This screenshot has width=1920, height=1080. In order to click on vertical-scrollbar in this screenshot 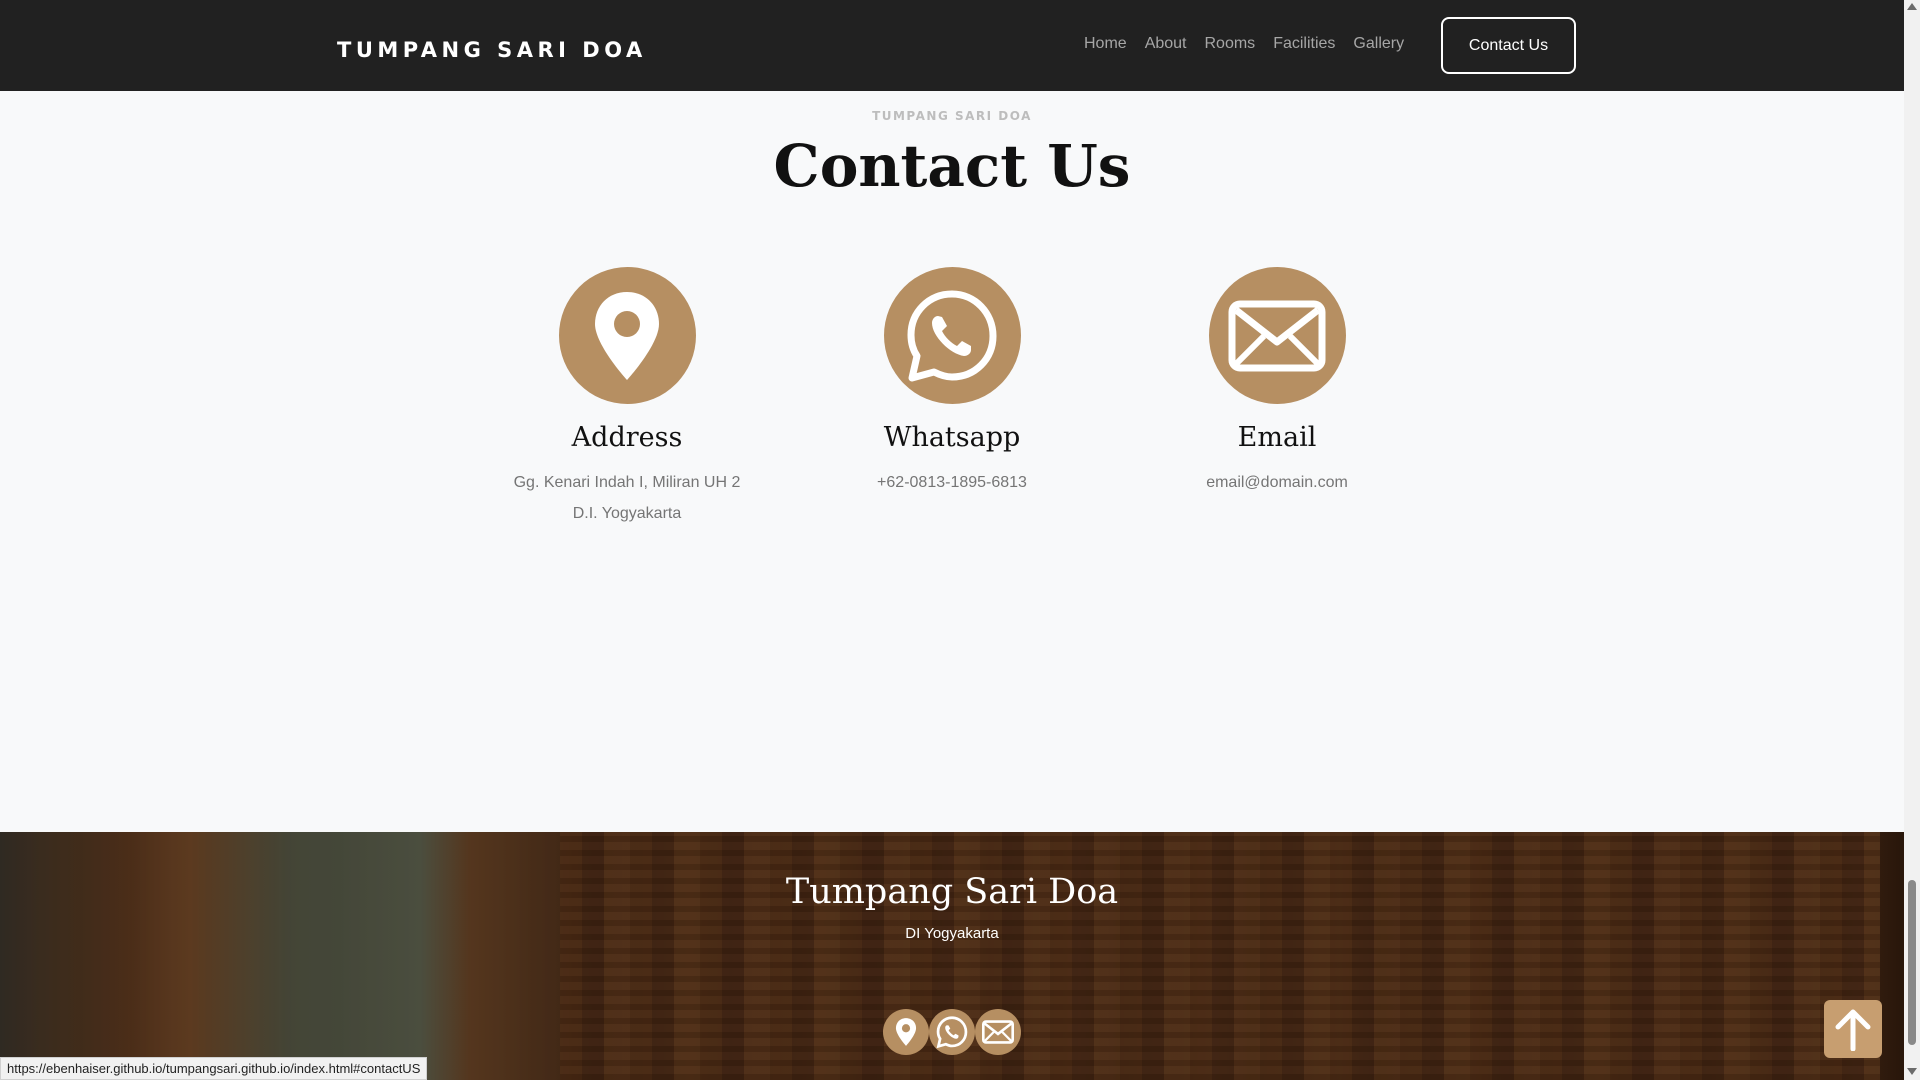, I will do `click(1912, 540)`.